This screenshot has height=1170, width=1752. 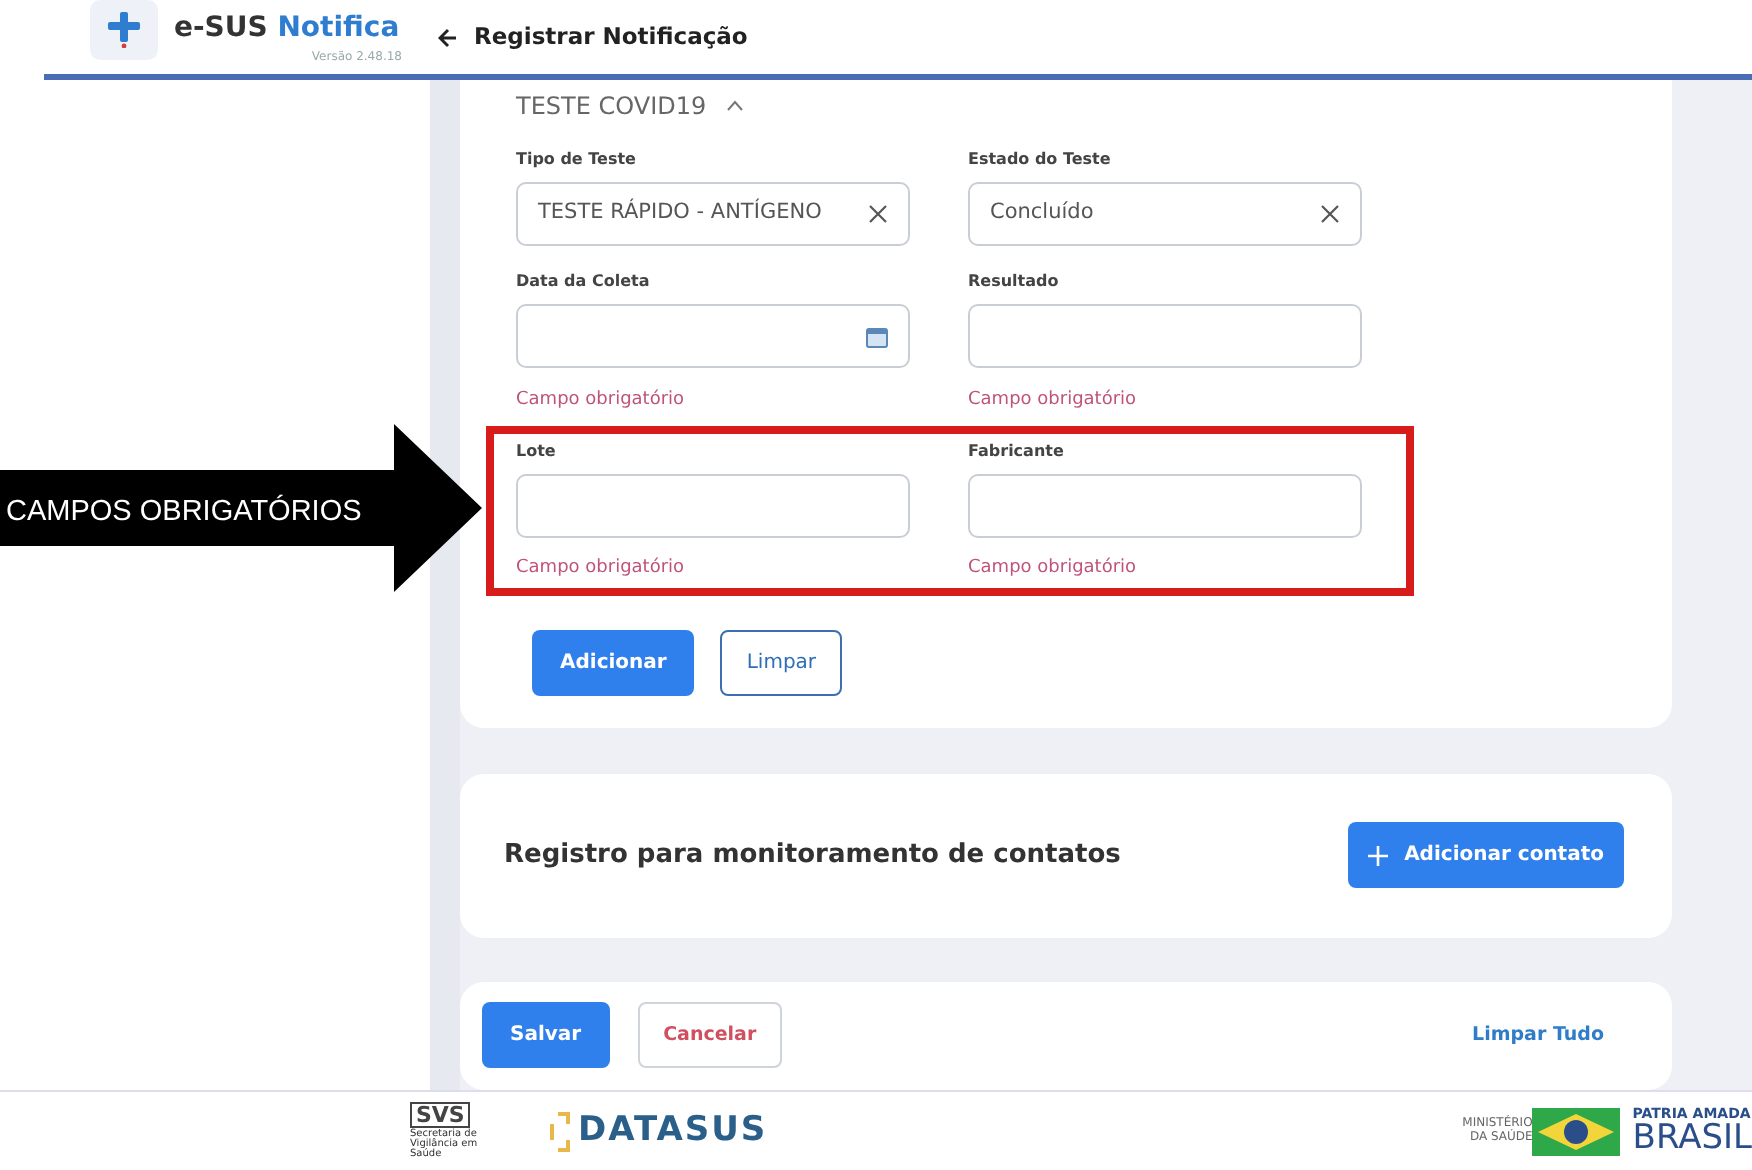 I want to click on field-label: Resultado, so click(x=1014, y=282).